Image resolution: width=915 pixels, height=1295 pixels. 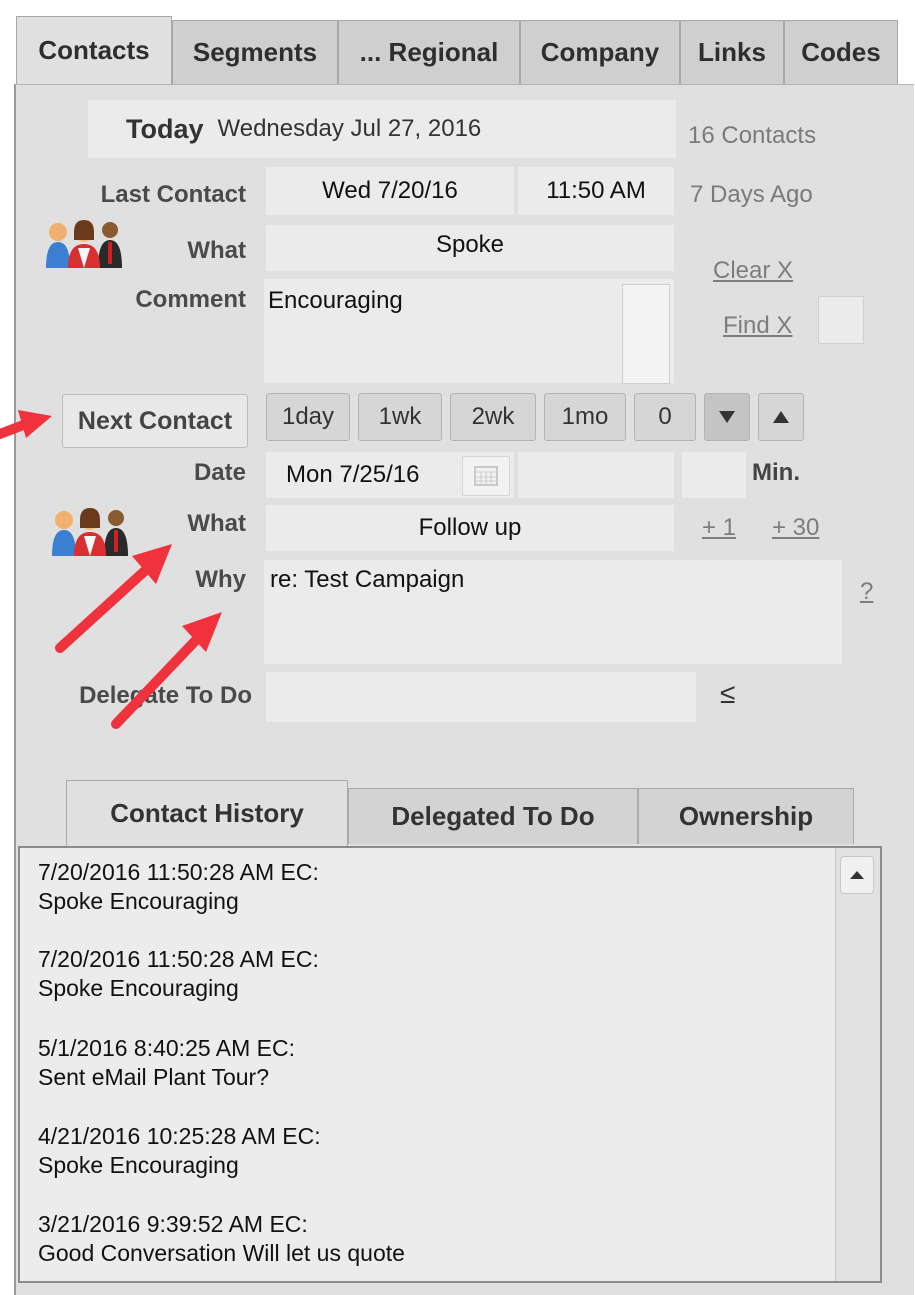 What do you see at coordinates (167, 1048) in the screenshot?
I see `history-header: 5/1/2016 8:40:25 AM EC:` at bounding box center [167, 1048].